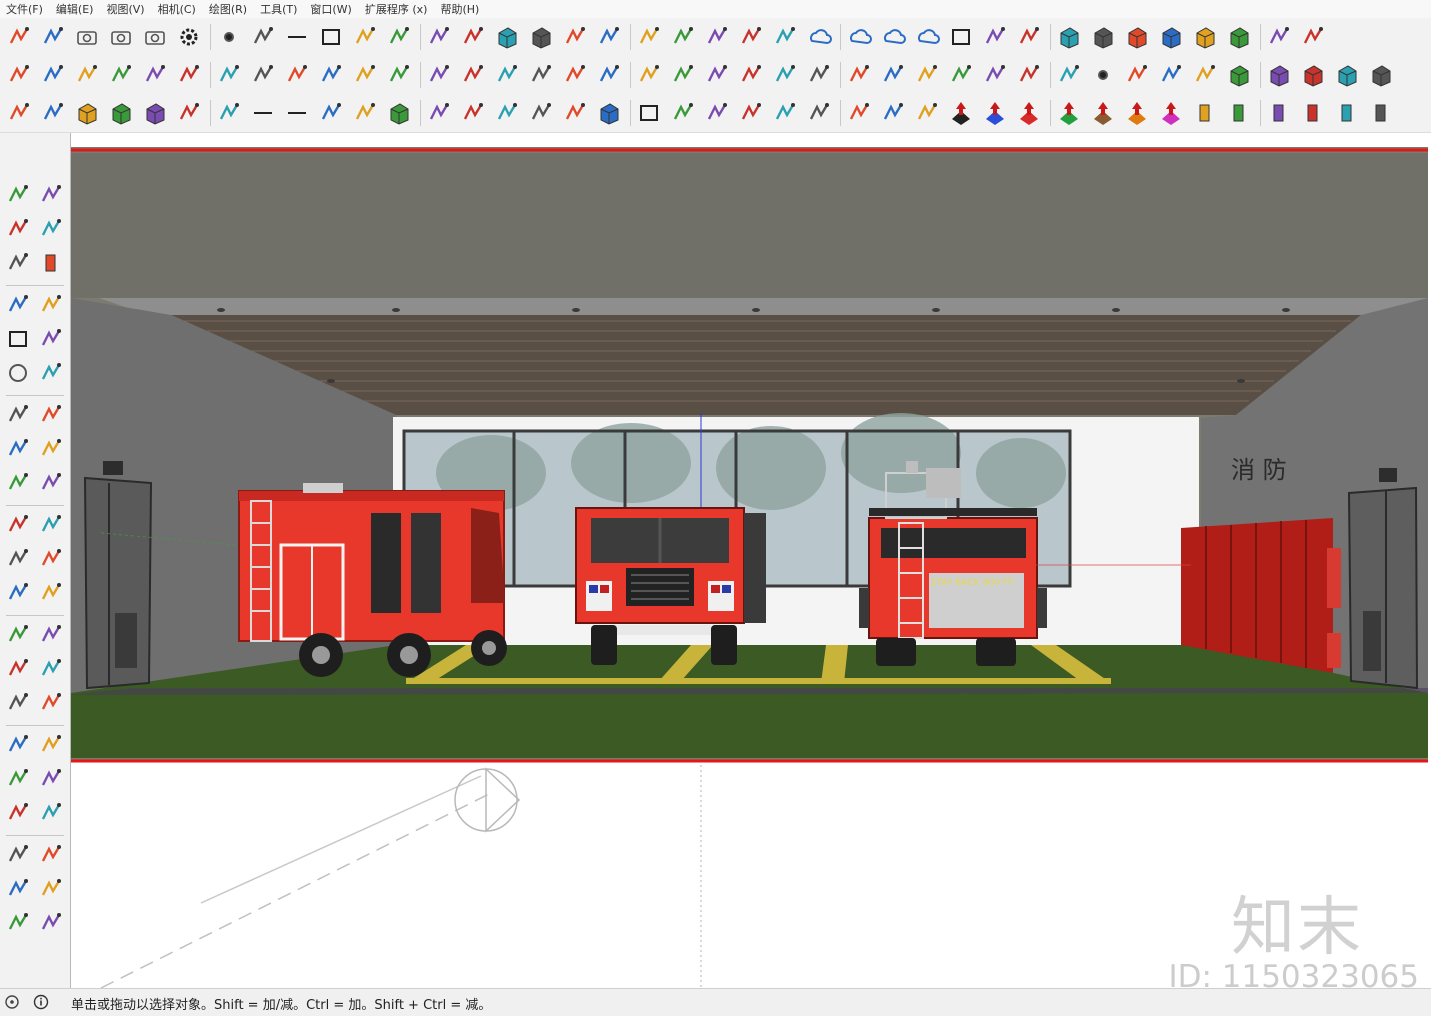 The height and width of the screenshot is (1016, 1431). Describe the element at coordinates (51, 263) in the screenshot. I see `tag-tool-icon` at that location.